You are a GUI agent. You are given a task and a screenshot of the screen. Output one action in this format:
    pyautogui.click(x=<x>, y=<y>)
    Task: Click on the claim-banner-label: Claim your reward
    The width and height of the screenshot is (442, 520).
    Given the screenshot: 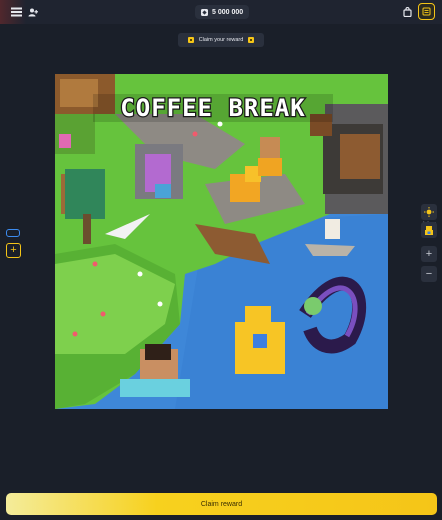 What is the action you would take?
    pyautogui.click(x=221, y=40)
    